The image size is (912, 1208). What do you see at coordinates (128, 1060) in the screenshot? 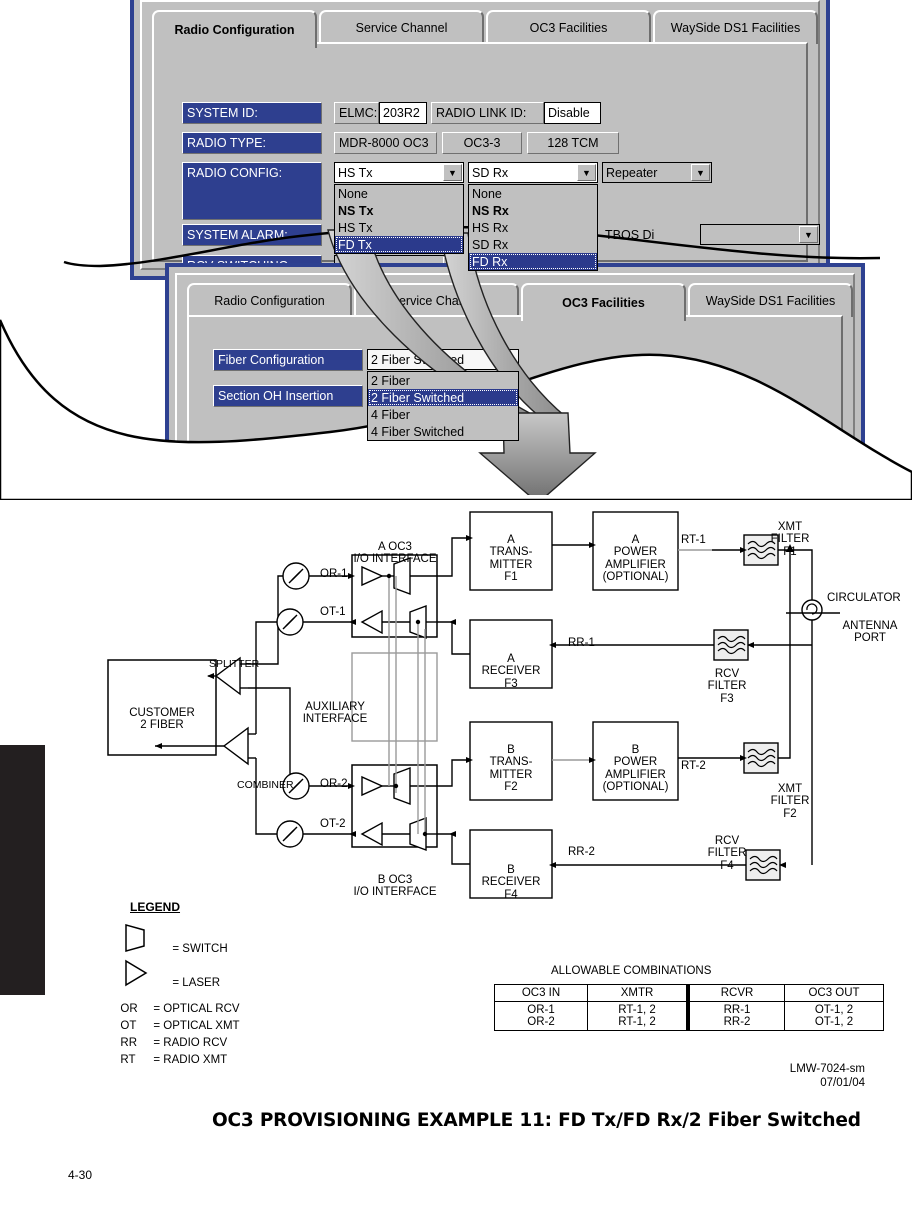
I see `text: RT` at bounding box center [128, 1060].